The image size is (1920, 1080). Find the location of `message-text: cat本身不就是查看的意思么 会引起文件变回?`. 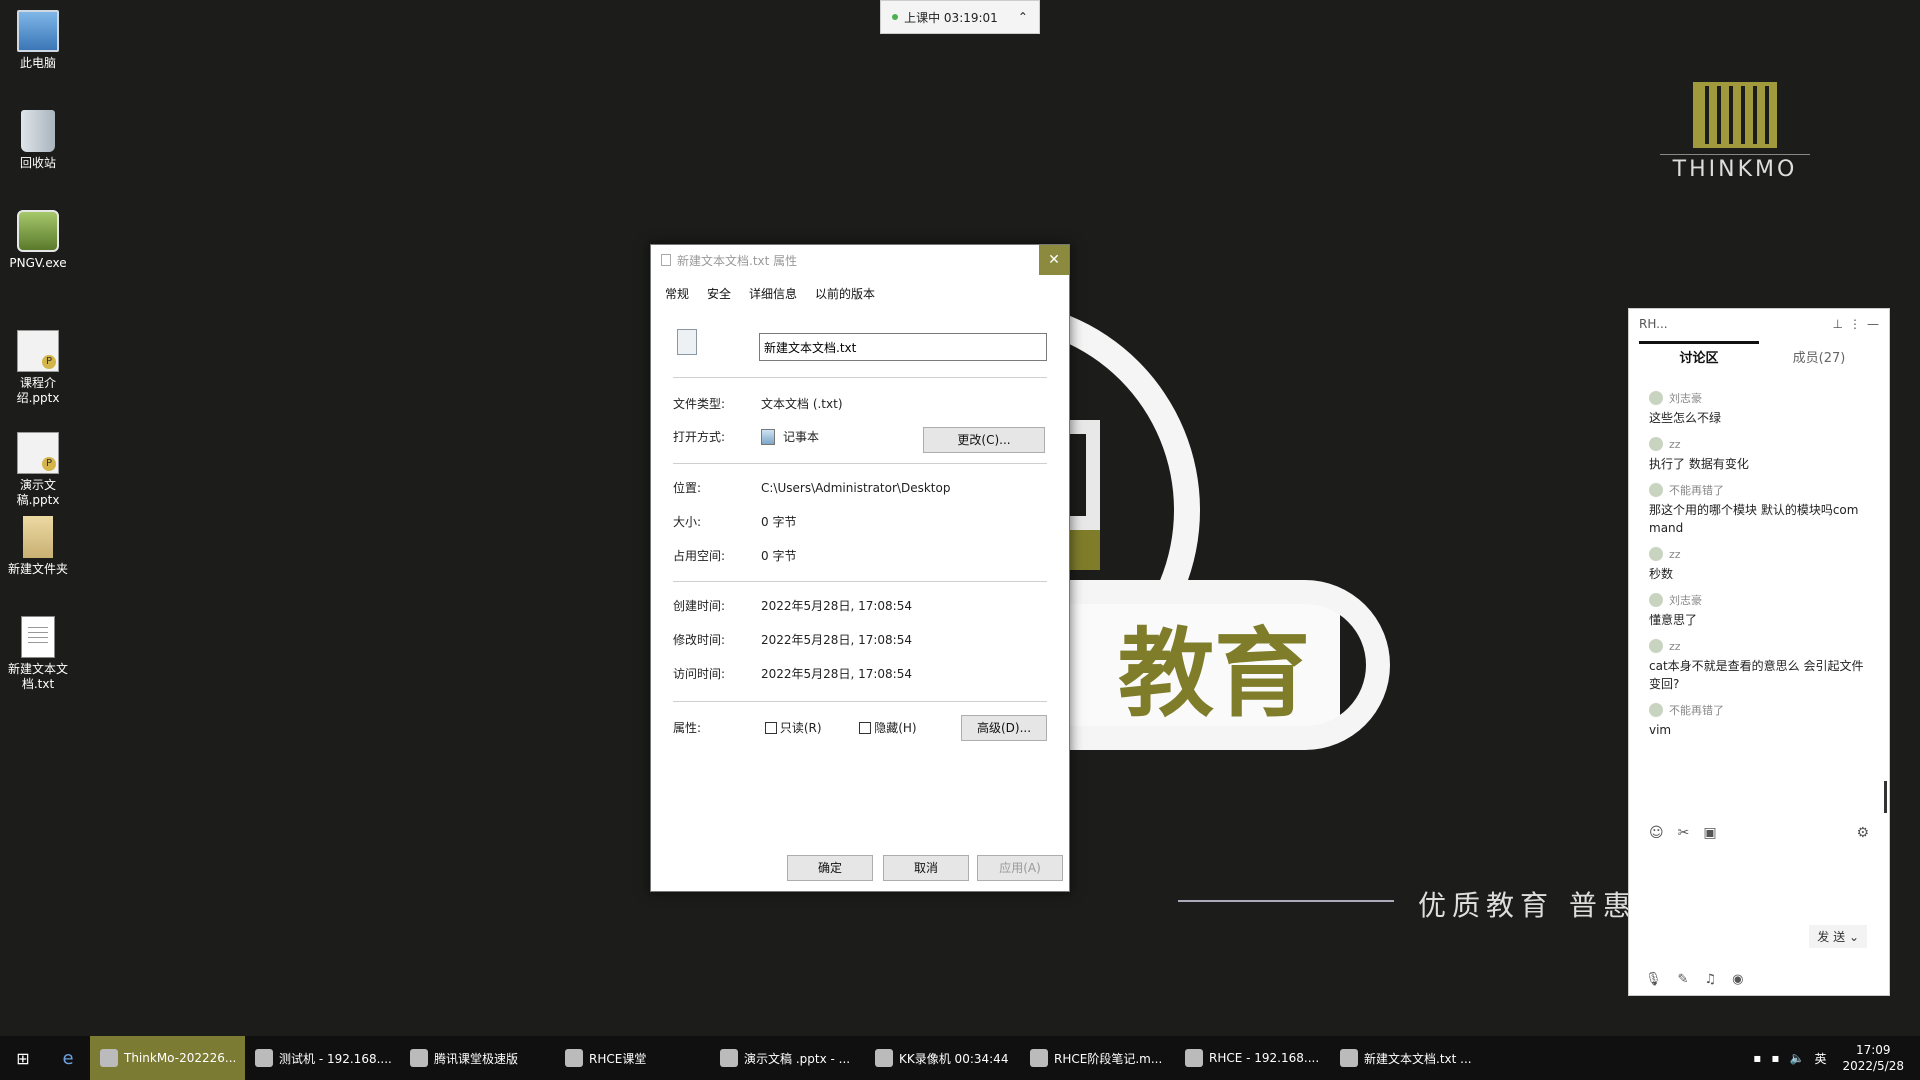

message-text: cat本身不就是查看的意思么 会引起文件变回? is located at coordinates (1756, 675).